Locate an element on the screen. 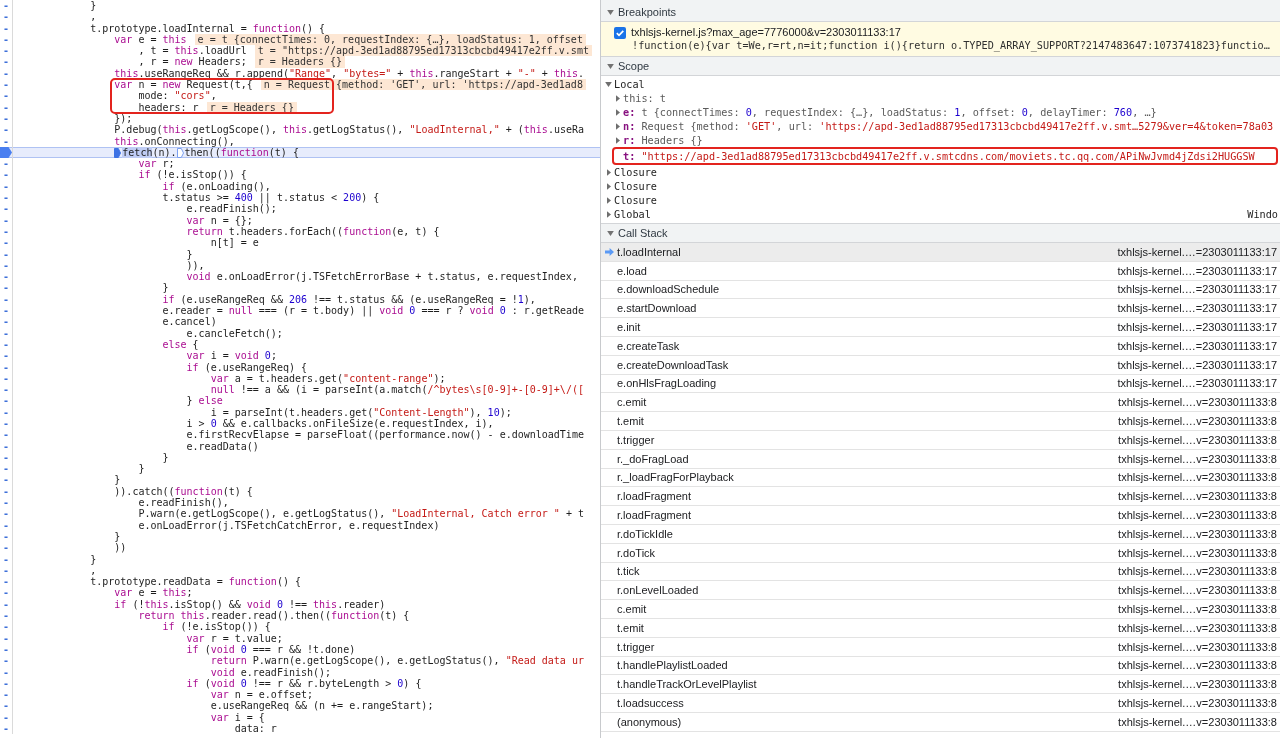 Image resolution: width=1280 pixels, height=738 pixels. code-text: if (!this.isStop() && void 0 !== this.reader) is located at coordinates (250, 604).